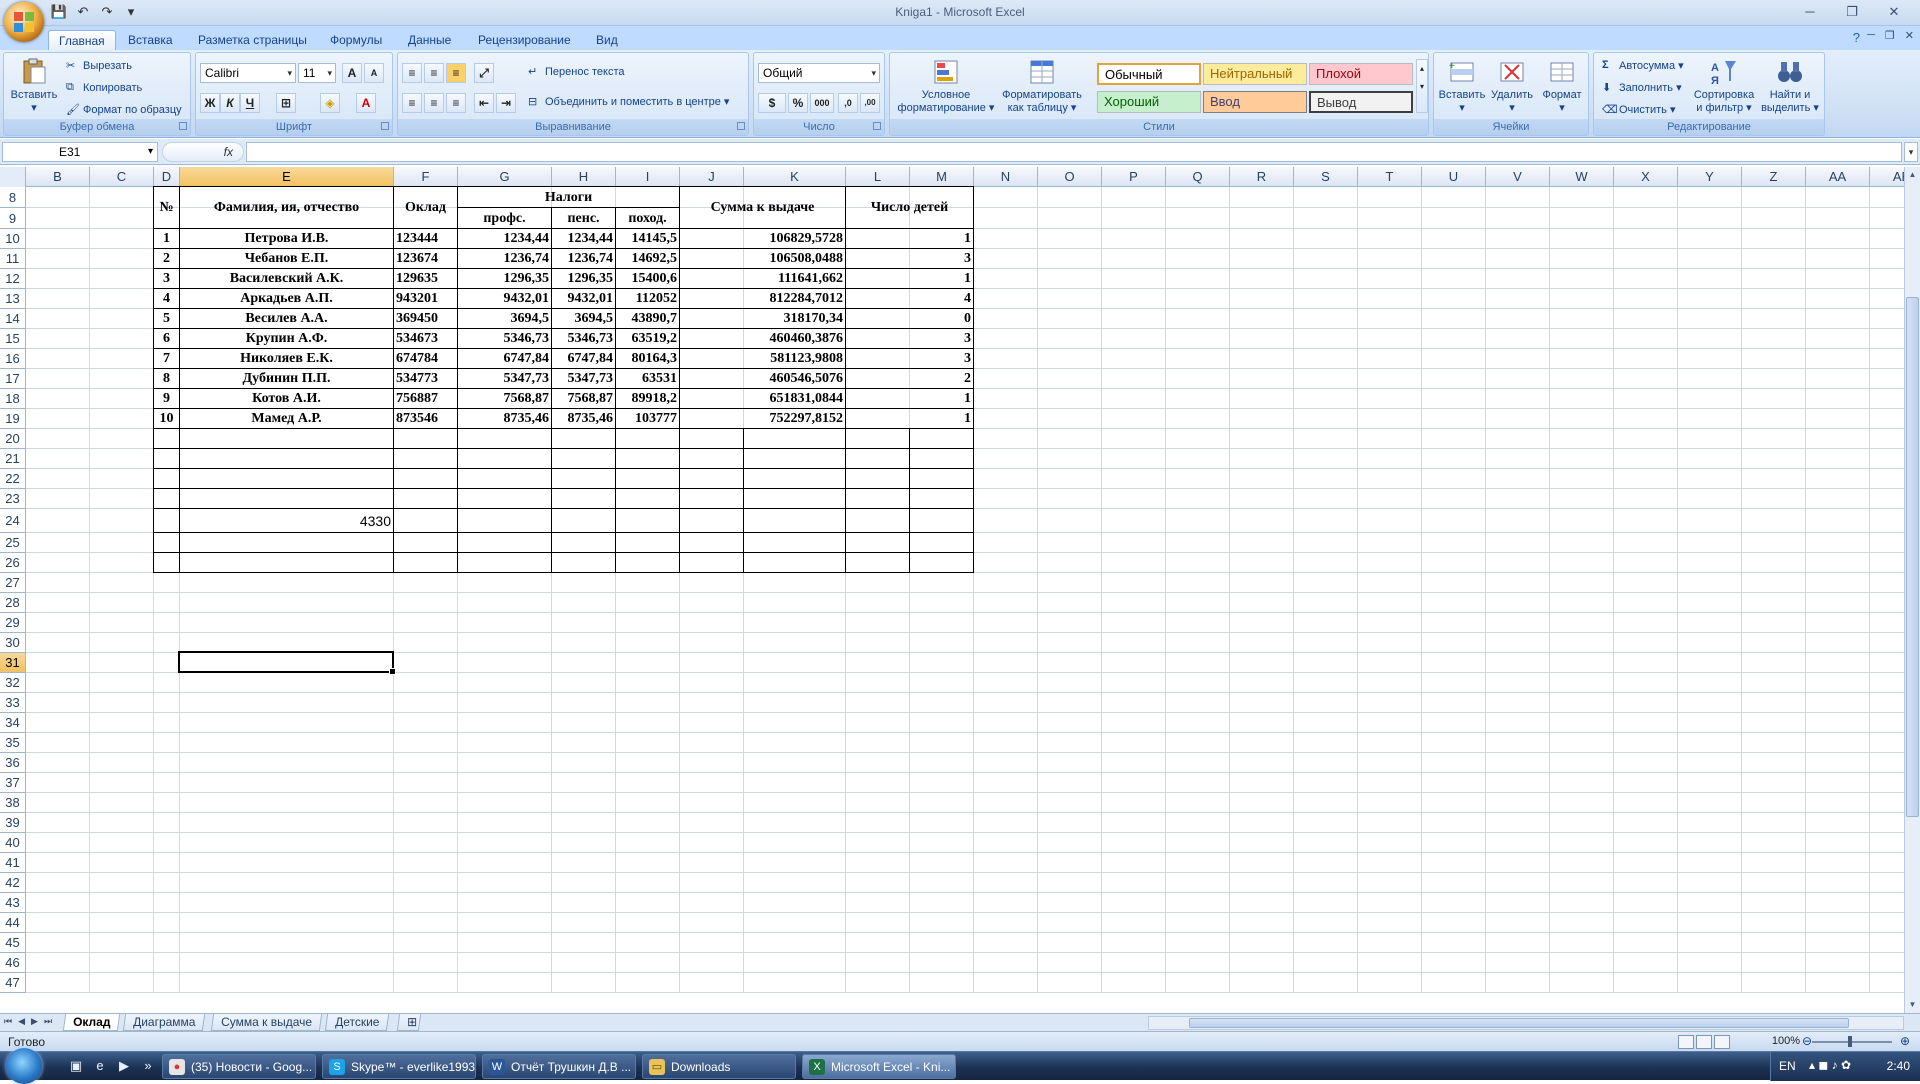 This screenshot has height=1084, width=1920. What do you see at coordinates (166, 359) in the screenshot?
I see `row-number-cell: 7` at bounding box center [166, 359].